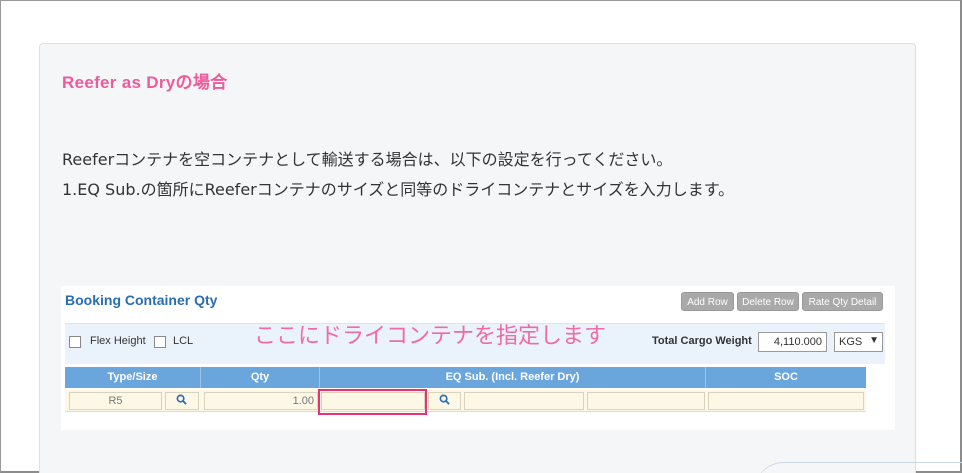 This screenshot has width=962, height=473. What do you see at coordinates (133, 377) in the screenshot?
I see `column-type-size: Type/Size` at bounding box center [133, 377].